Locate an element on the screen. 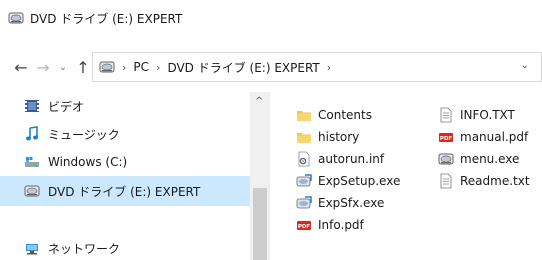  file-name: Contents is located at coordinates (345, 115).